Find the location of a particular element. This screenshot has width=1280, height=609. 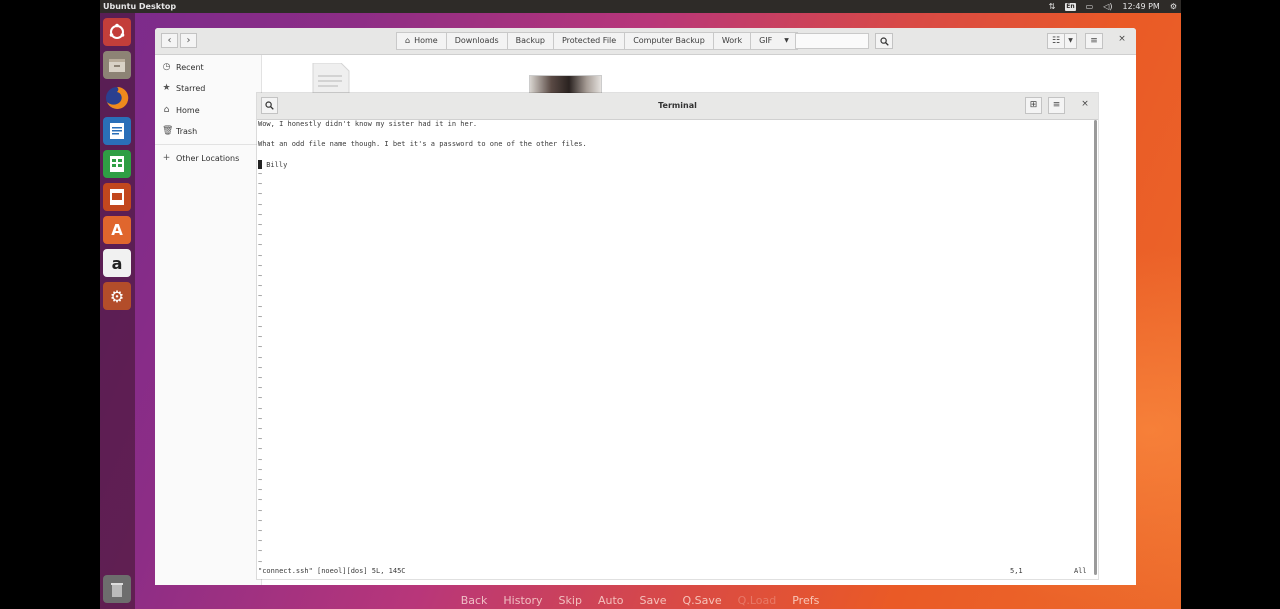

calc-icon is located at coordinates (117, 164).